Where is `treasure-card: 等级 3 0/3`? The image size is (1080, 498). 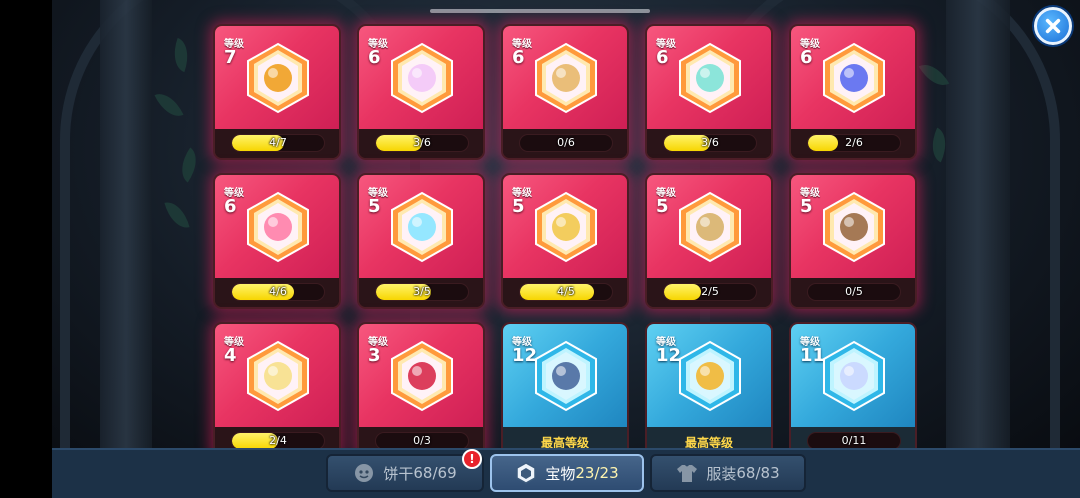 treasure-card: 等级 3 0/3 is located at coordinates (421, 390).